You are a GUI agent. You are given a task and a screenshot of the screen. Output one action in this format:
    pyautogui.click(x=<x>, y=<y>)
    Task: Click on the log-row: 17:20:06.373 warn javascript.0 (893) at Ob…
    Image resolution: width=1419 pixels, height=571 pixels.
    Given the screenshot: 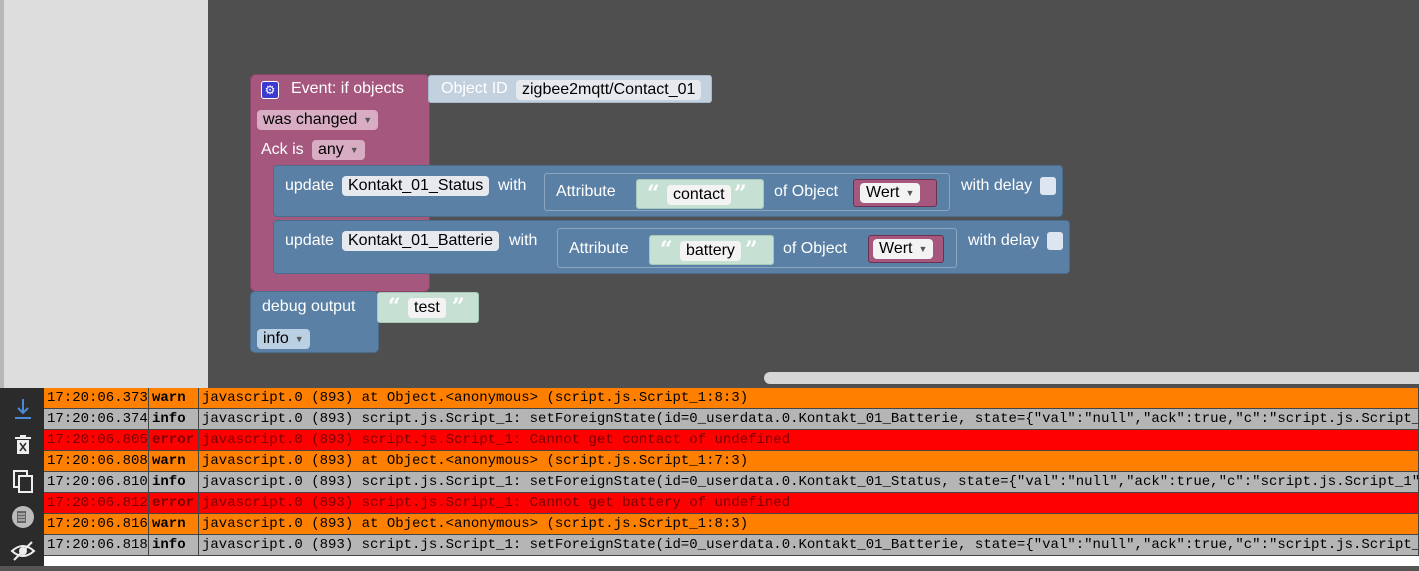 What is the action you would take?
    pyautogui.click(x=731, y=398)
    